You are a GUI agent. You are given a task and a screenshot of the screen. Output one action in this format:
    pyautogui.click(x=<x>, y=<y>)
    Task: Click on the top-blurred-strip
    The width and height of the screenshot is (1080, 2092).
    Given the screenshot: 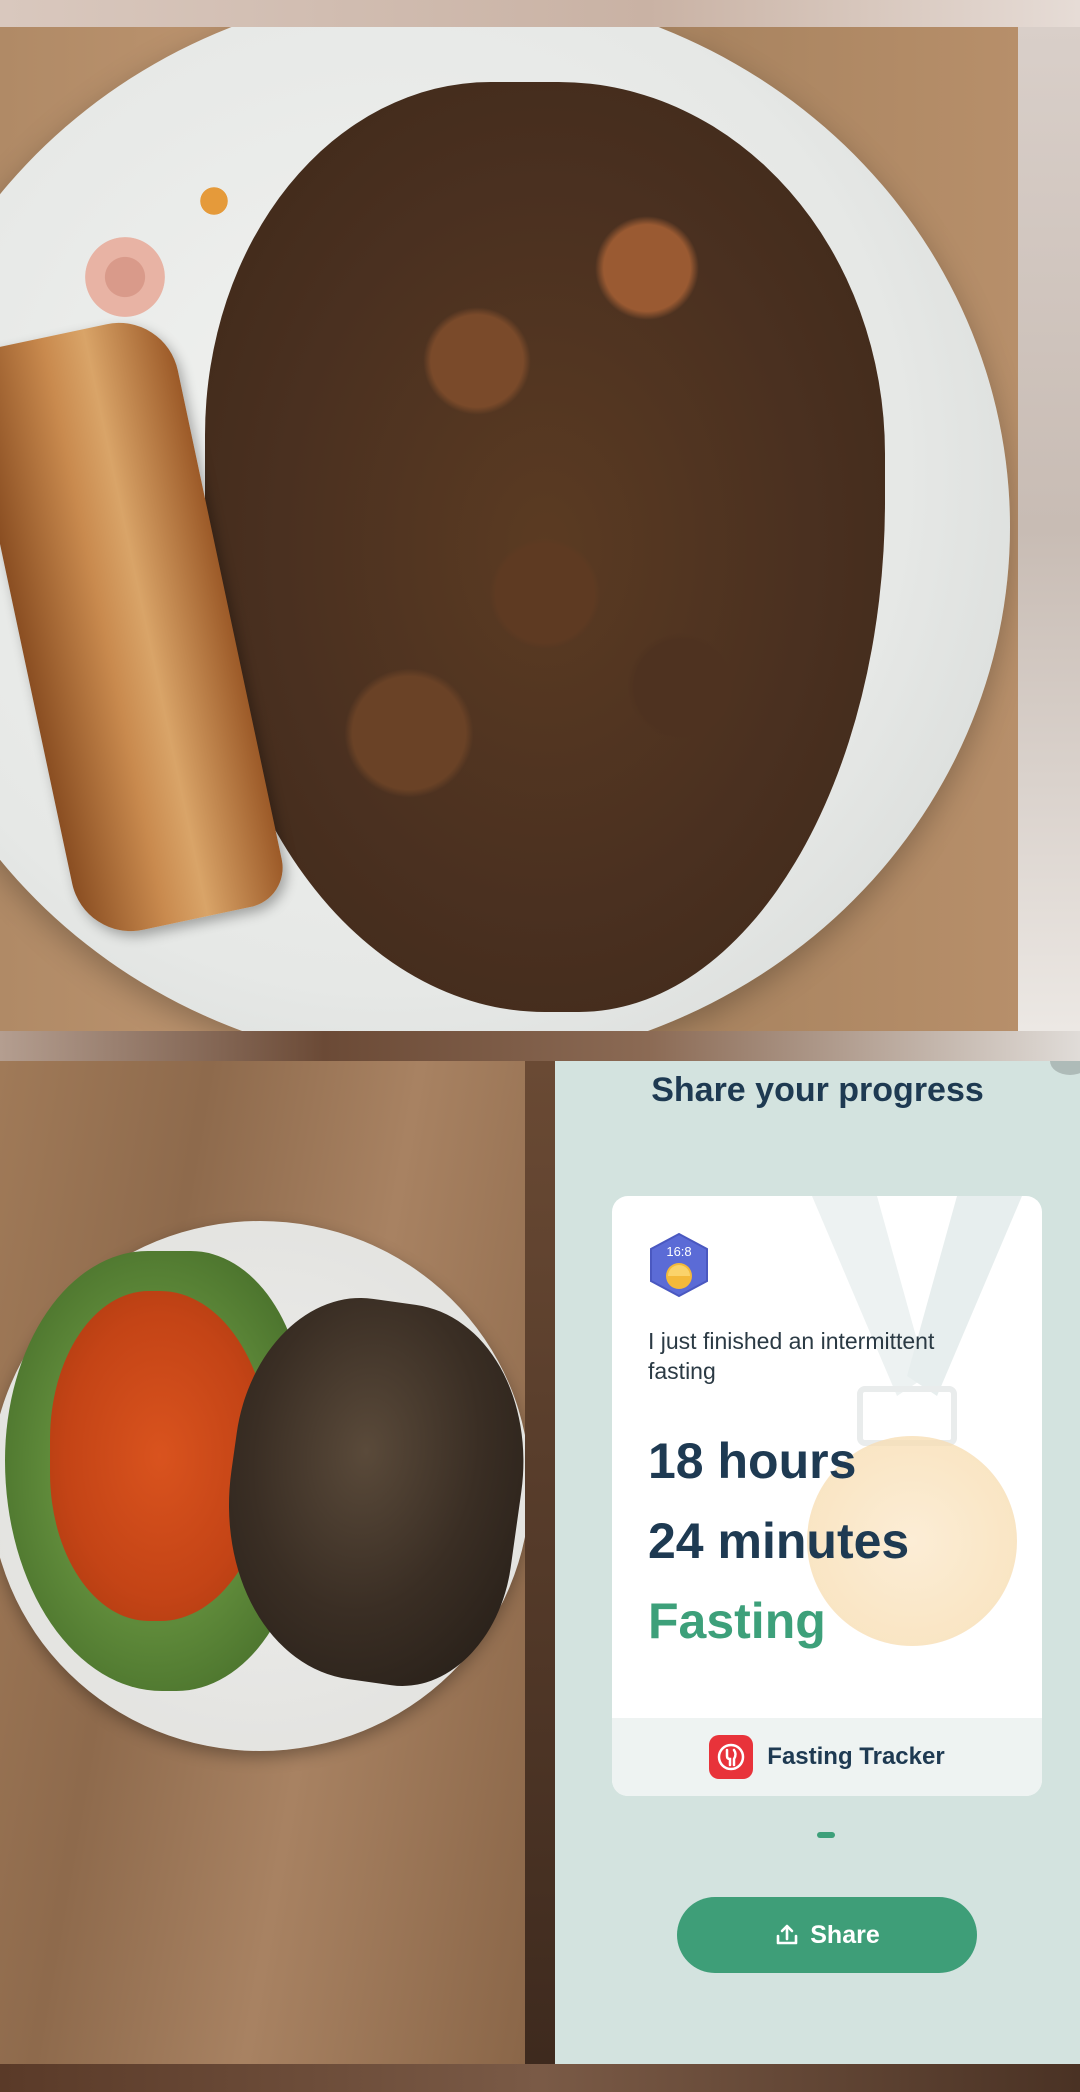 What is the action you would take?
    pyautogui.click(x=540, y=13)
    